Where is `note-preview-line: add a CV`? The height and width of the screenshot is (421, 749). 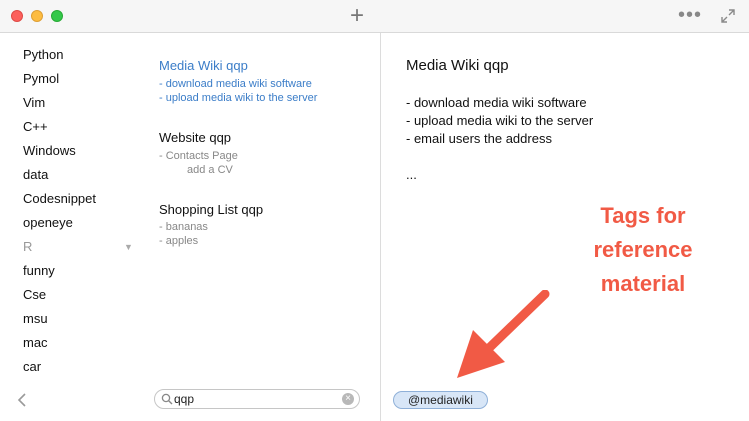 note-preview-line: add a CV is located at coordinates (210, 170).